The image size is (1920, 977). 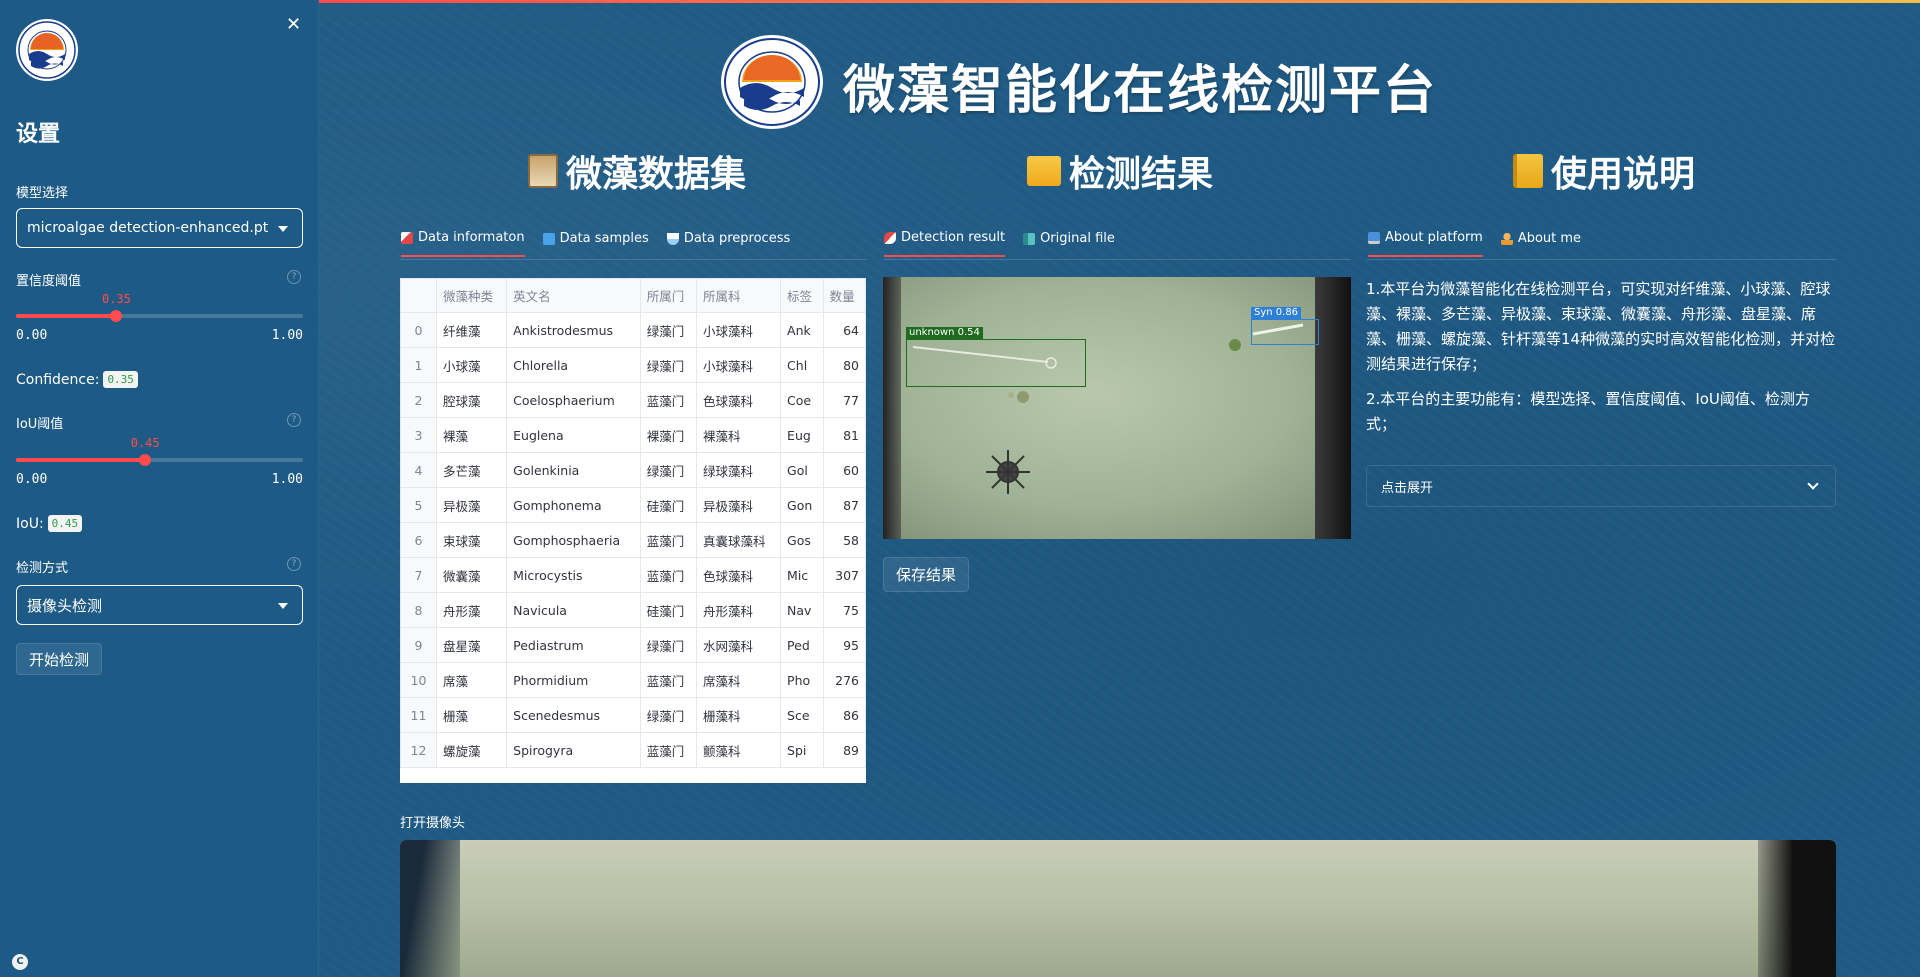 What do you see at coordinates (1549, 238) in the screenshot?
I see `tab-label: About me` at bounding box center [1549, 238].